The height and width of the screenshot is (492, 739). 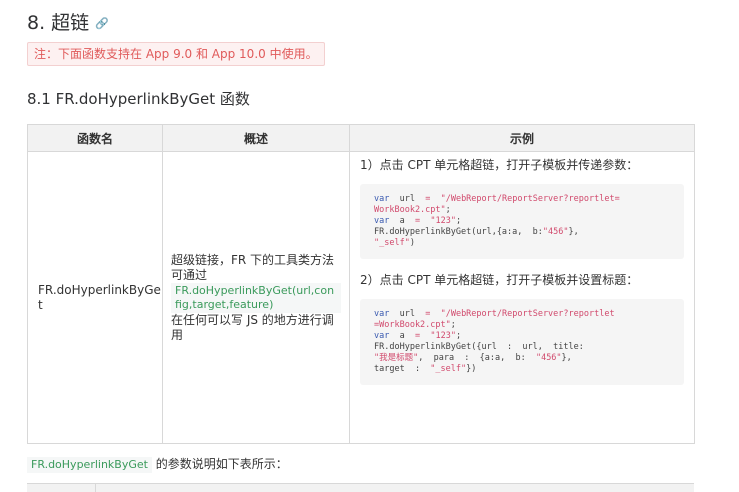 What do you see at coordinates (252, 327) in the screenshot?
I see `summary-line-3: 在任何可以写 JS 的地方进行调用` at bounding box center [252, 327].